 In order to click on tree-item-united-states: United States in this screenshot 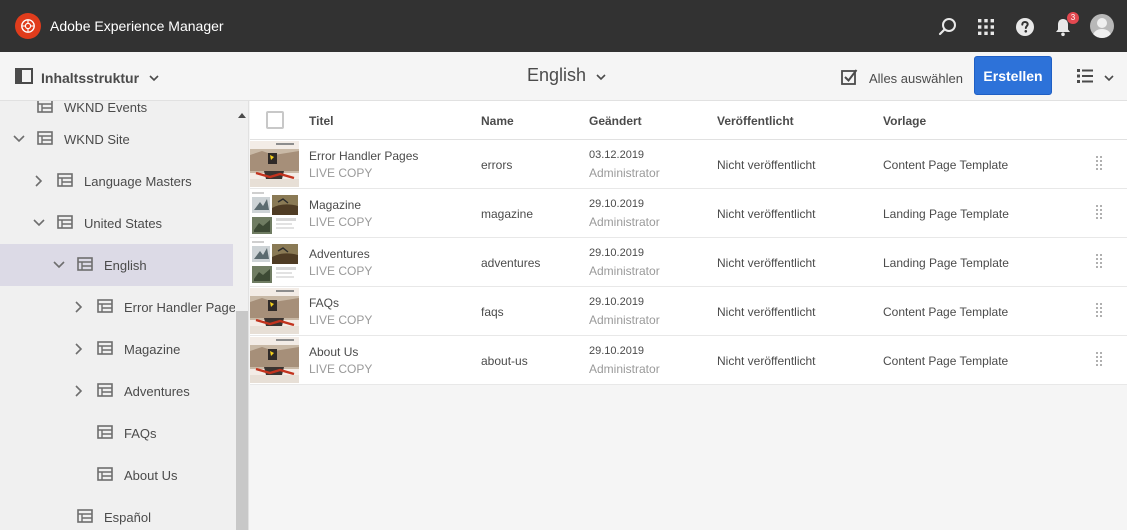, I will do `click(116, 223)`.